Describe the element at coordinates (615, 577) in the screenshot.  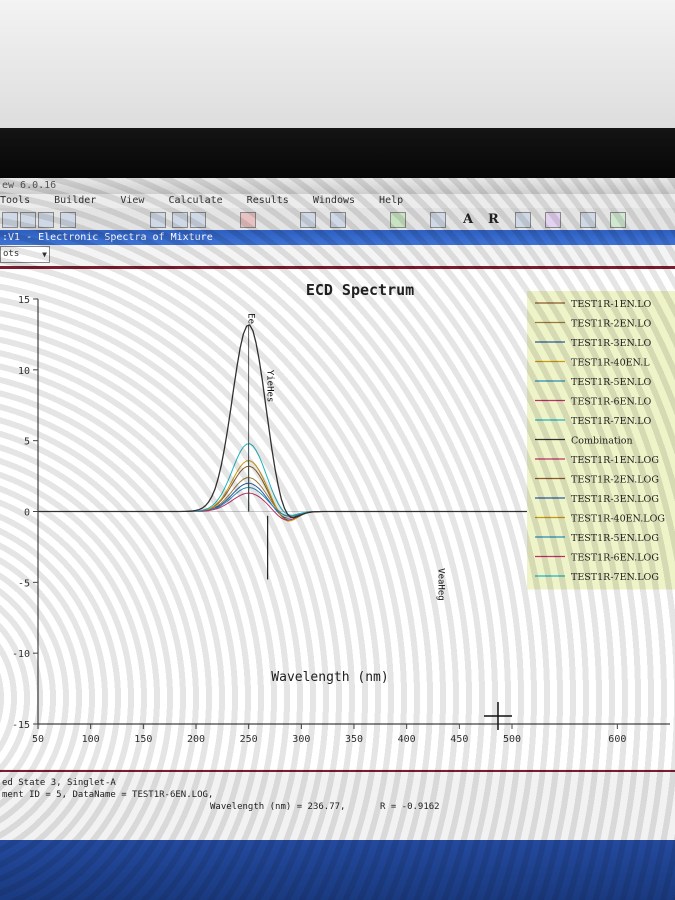
I see `legend-entry: TEST1R-7EN.LOG` at that location.